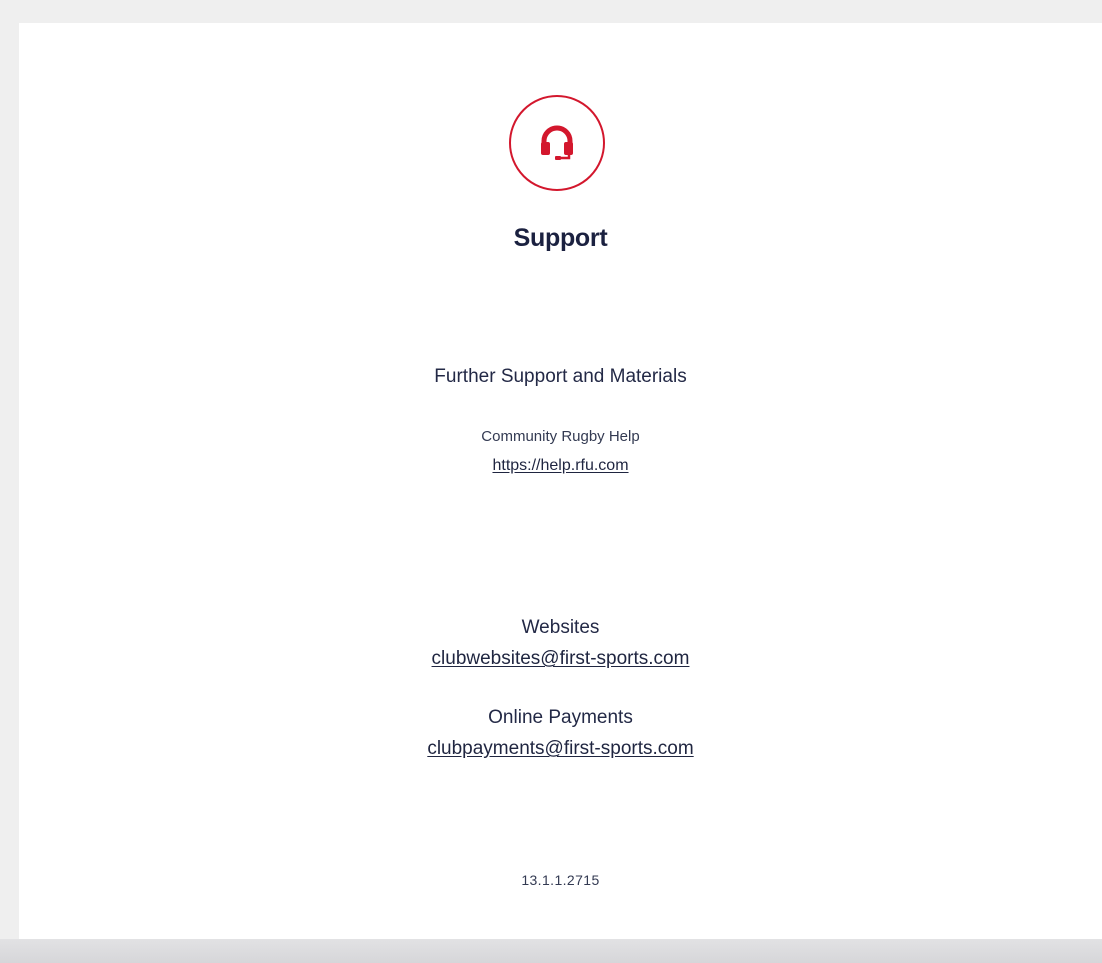 Image resolution: width=1102 pixels, height=963 pixels. I want to click on headset-icon-badge, so click(557, 143).